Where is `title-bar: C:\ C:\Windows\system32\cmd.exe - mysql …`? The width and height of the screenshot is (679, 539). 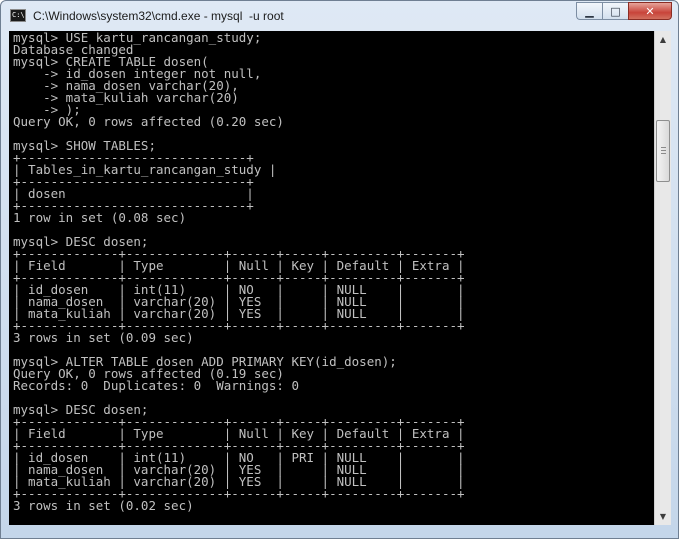 title-bar: C:\ C:\Windows\system32\cmd.exe - mysql … is located at coordinates (339, 16).